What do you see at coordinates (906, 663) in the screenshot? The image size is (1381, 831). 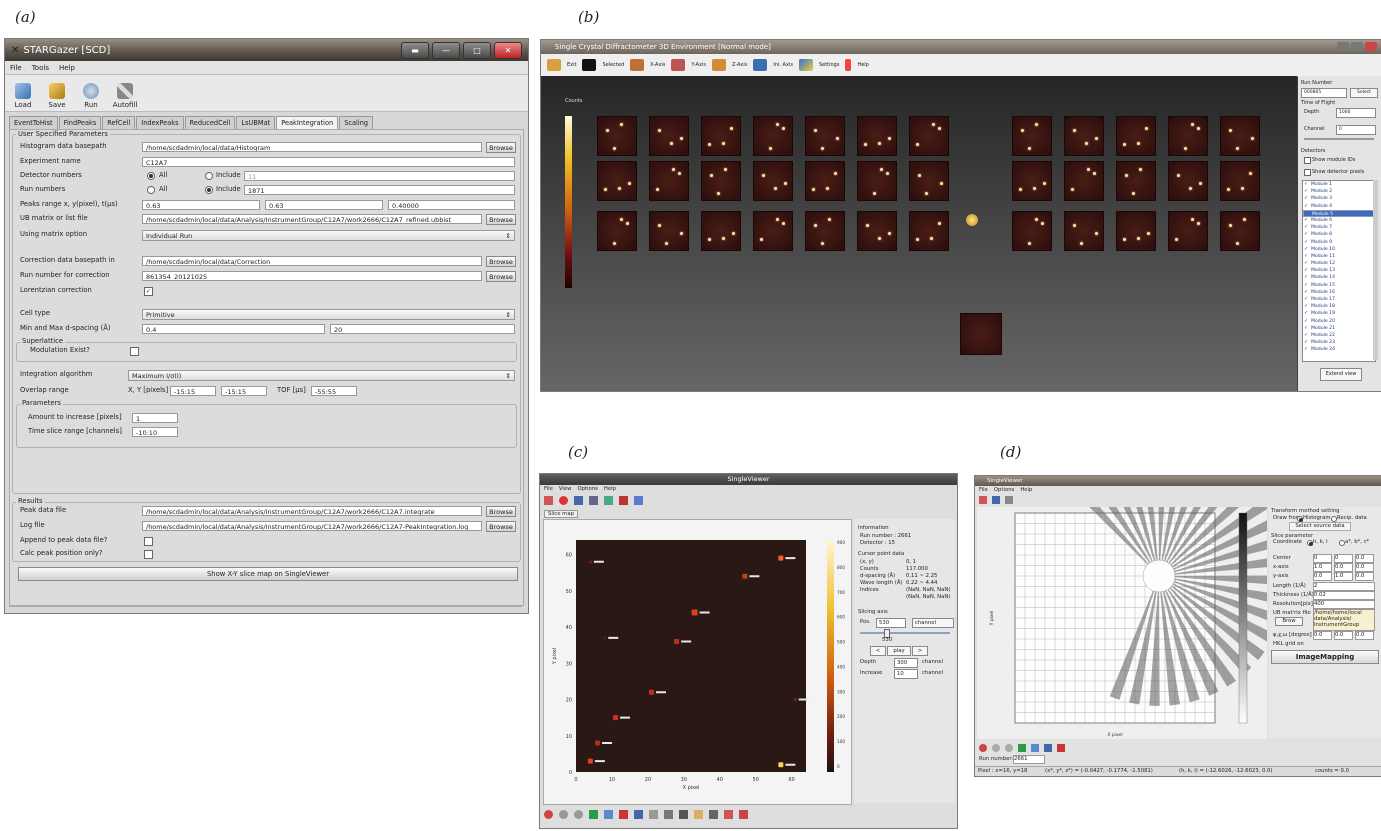 I see `depth-spinbox: 300` at bounding box center [906, 663].